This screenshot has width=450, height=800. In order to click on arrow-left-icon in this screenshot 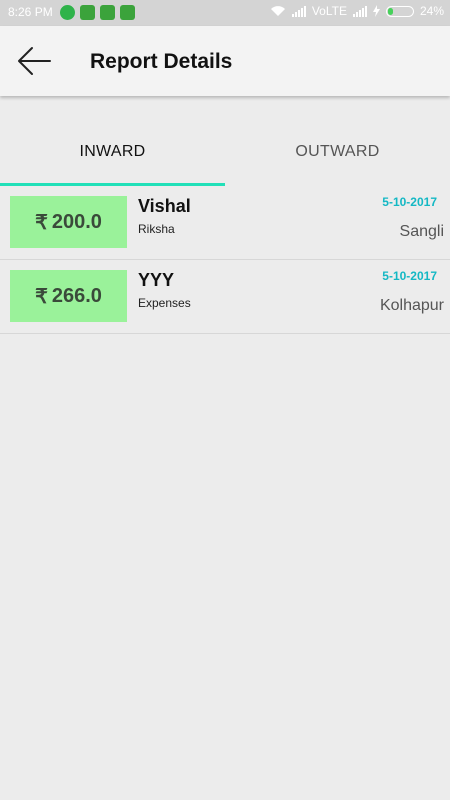, I will do `click(34, 61)`.